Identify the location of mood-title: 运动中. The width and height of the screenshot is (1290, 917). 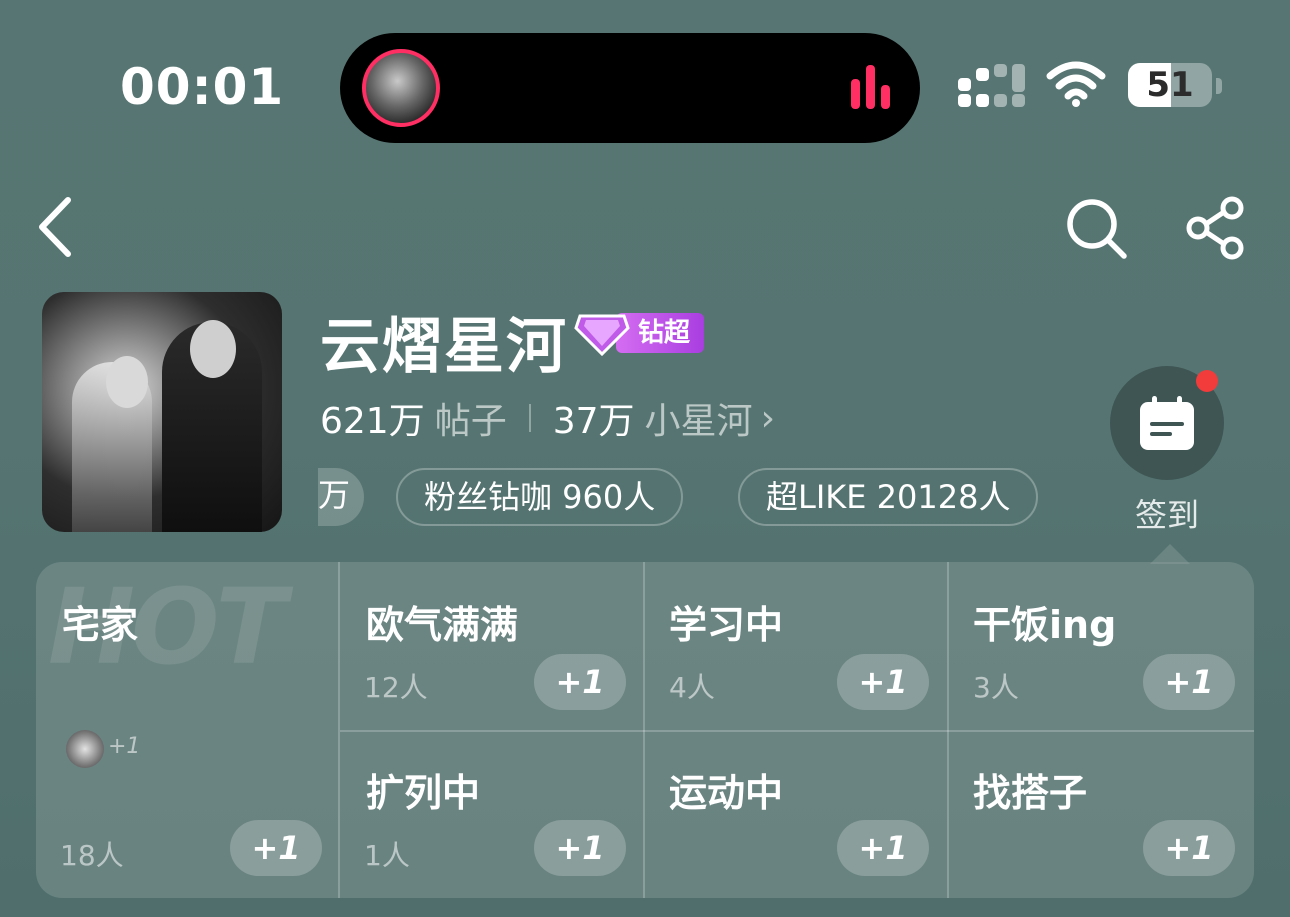
(726, 793).